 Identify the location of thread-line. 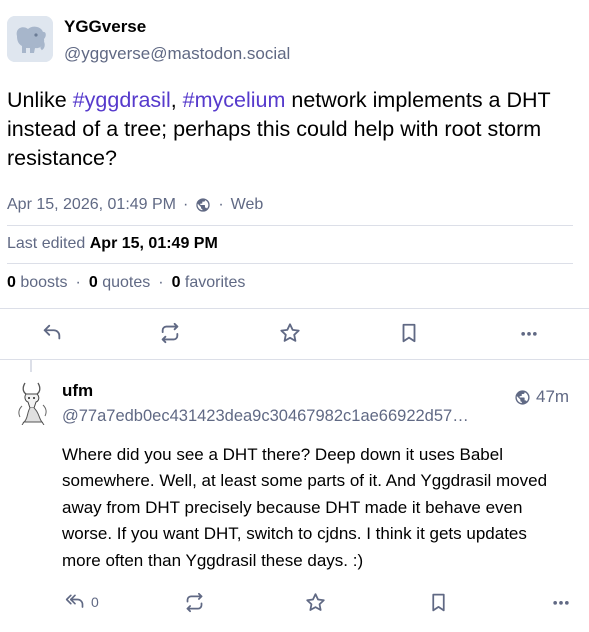
(31, 366).